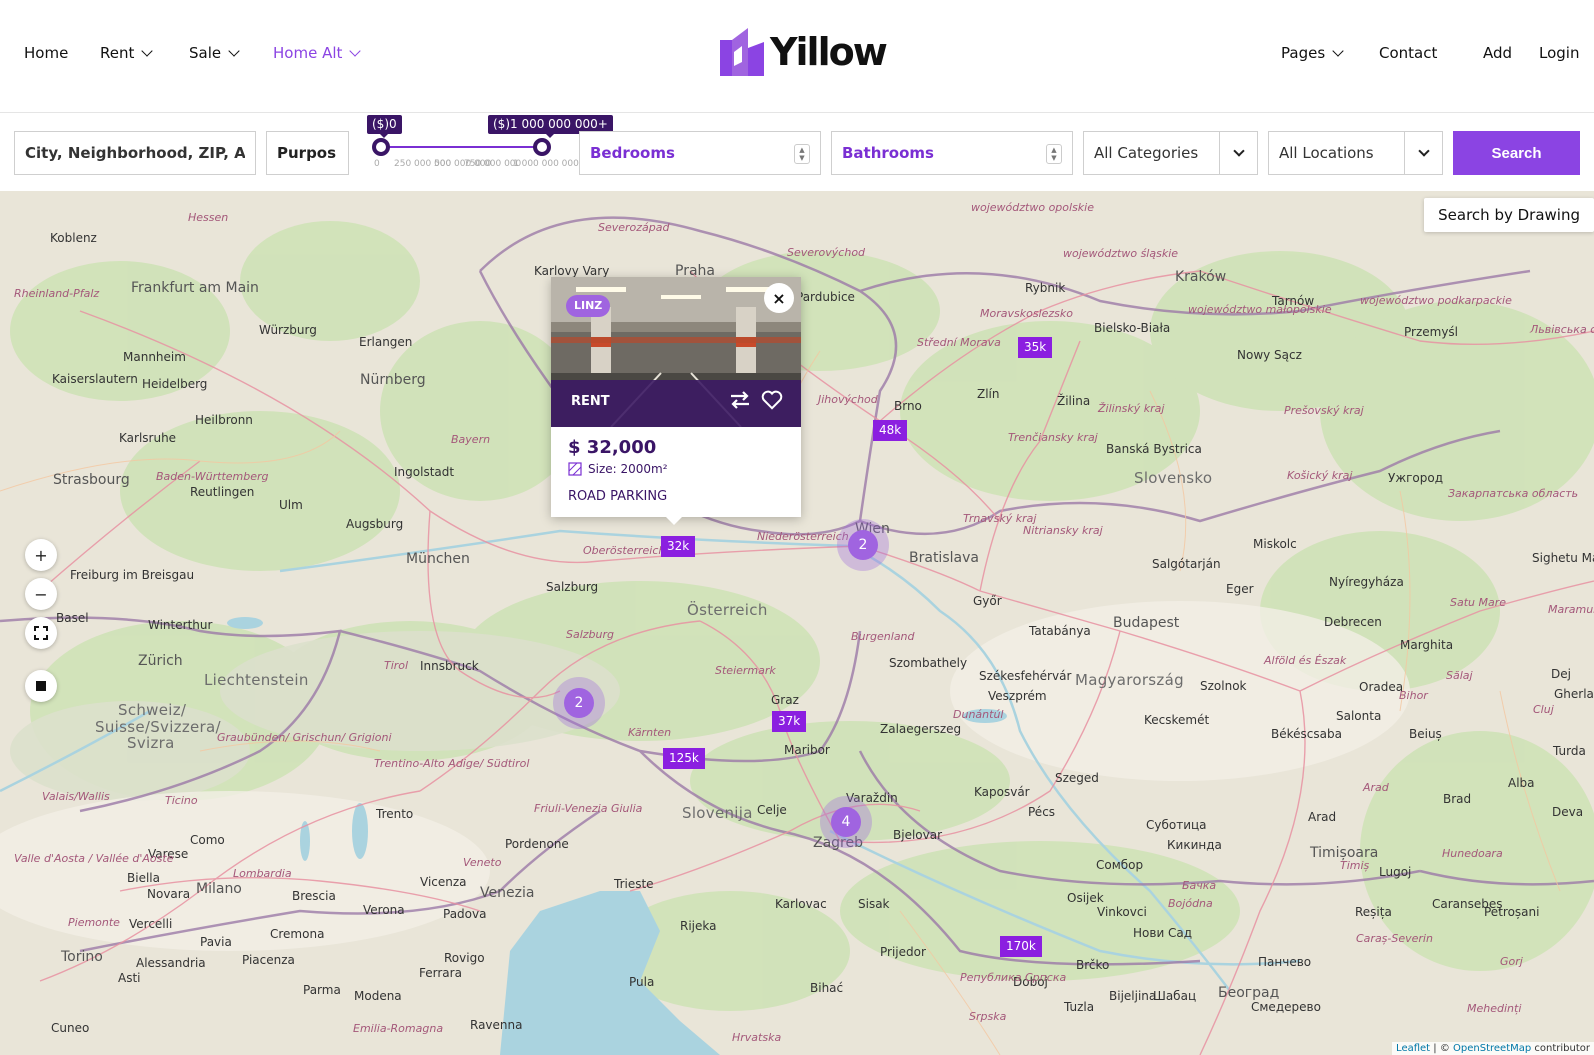 The height and width of the screenshot is (1055, 1594). I want to click on region-label: Ticino, so click(181, 800).